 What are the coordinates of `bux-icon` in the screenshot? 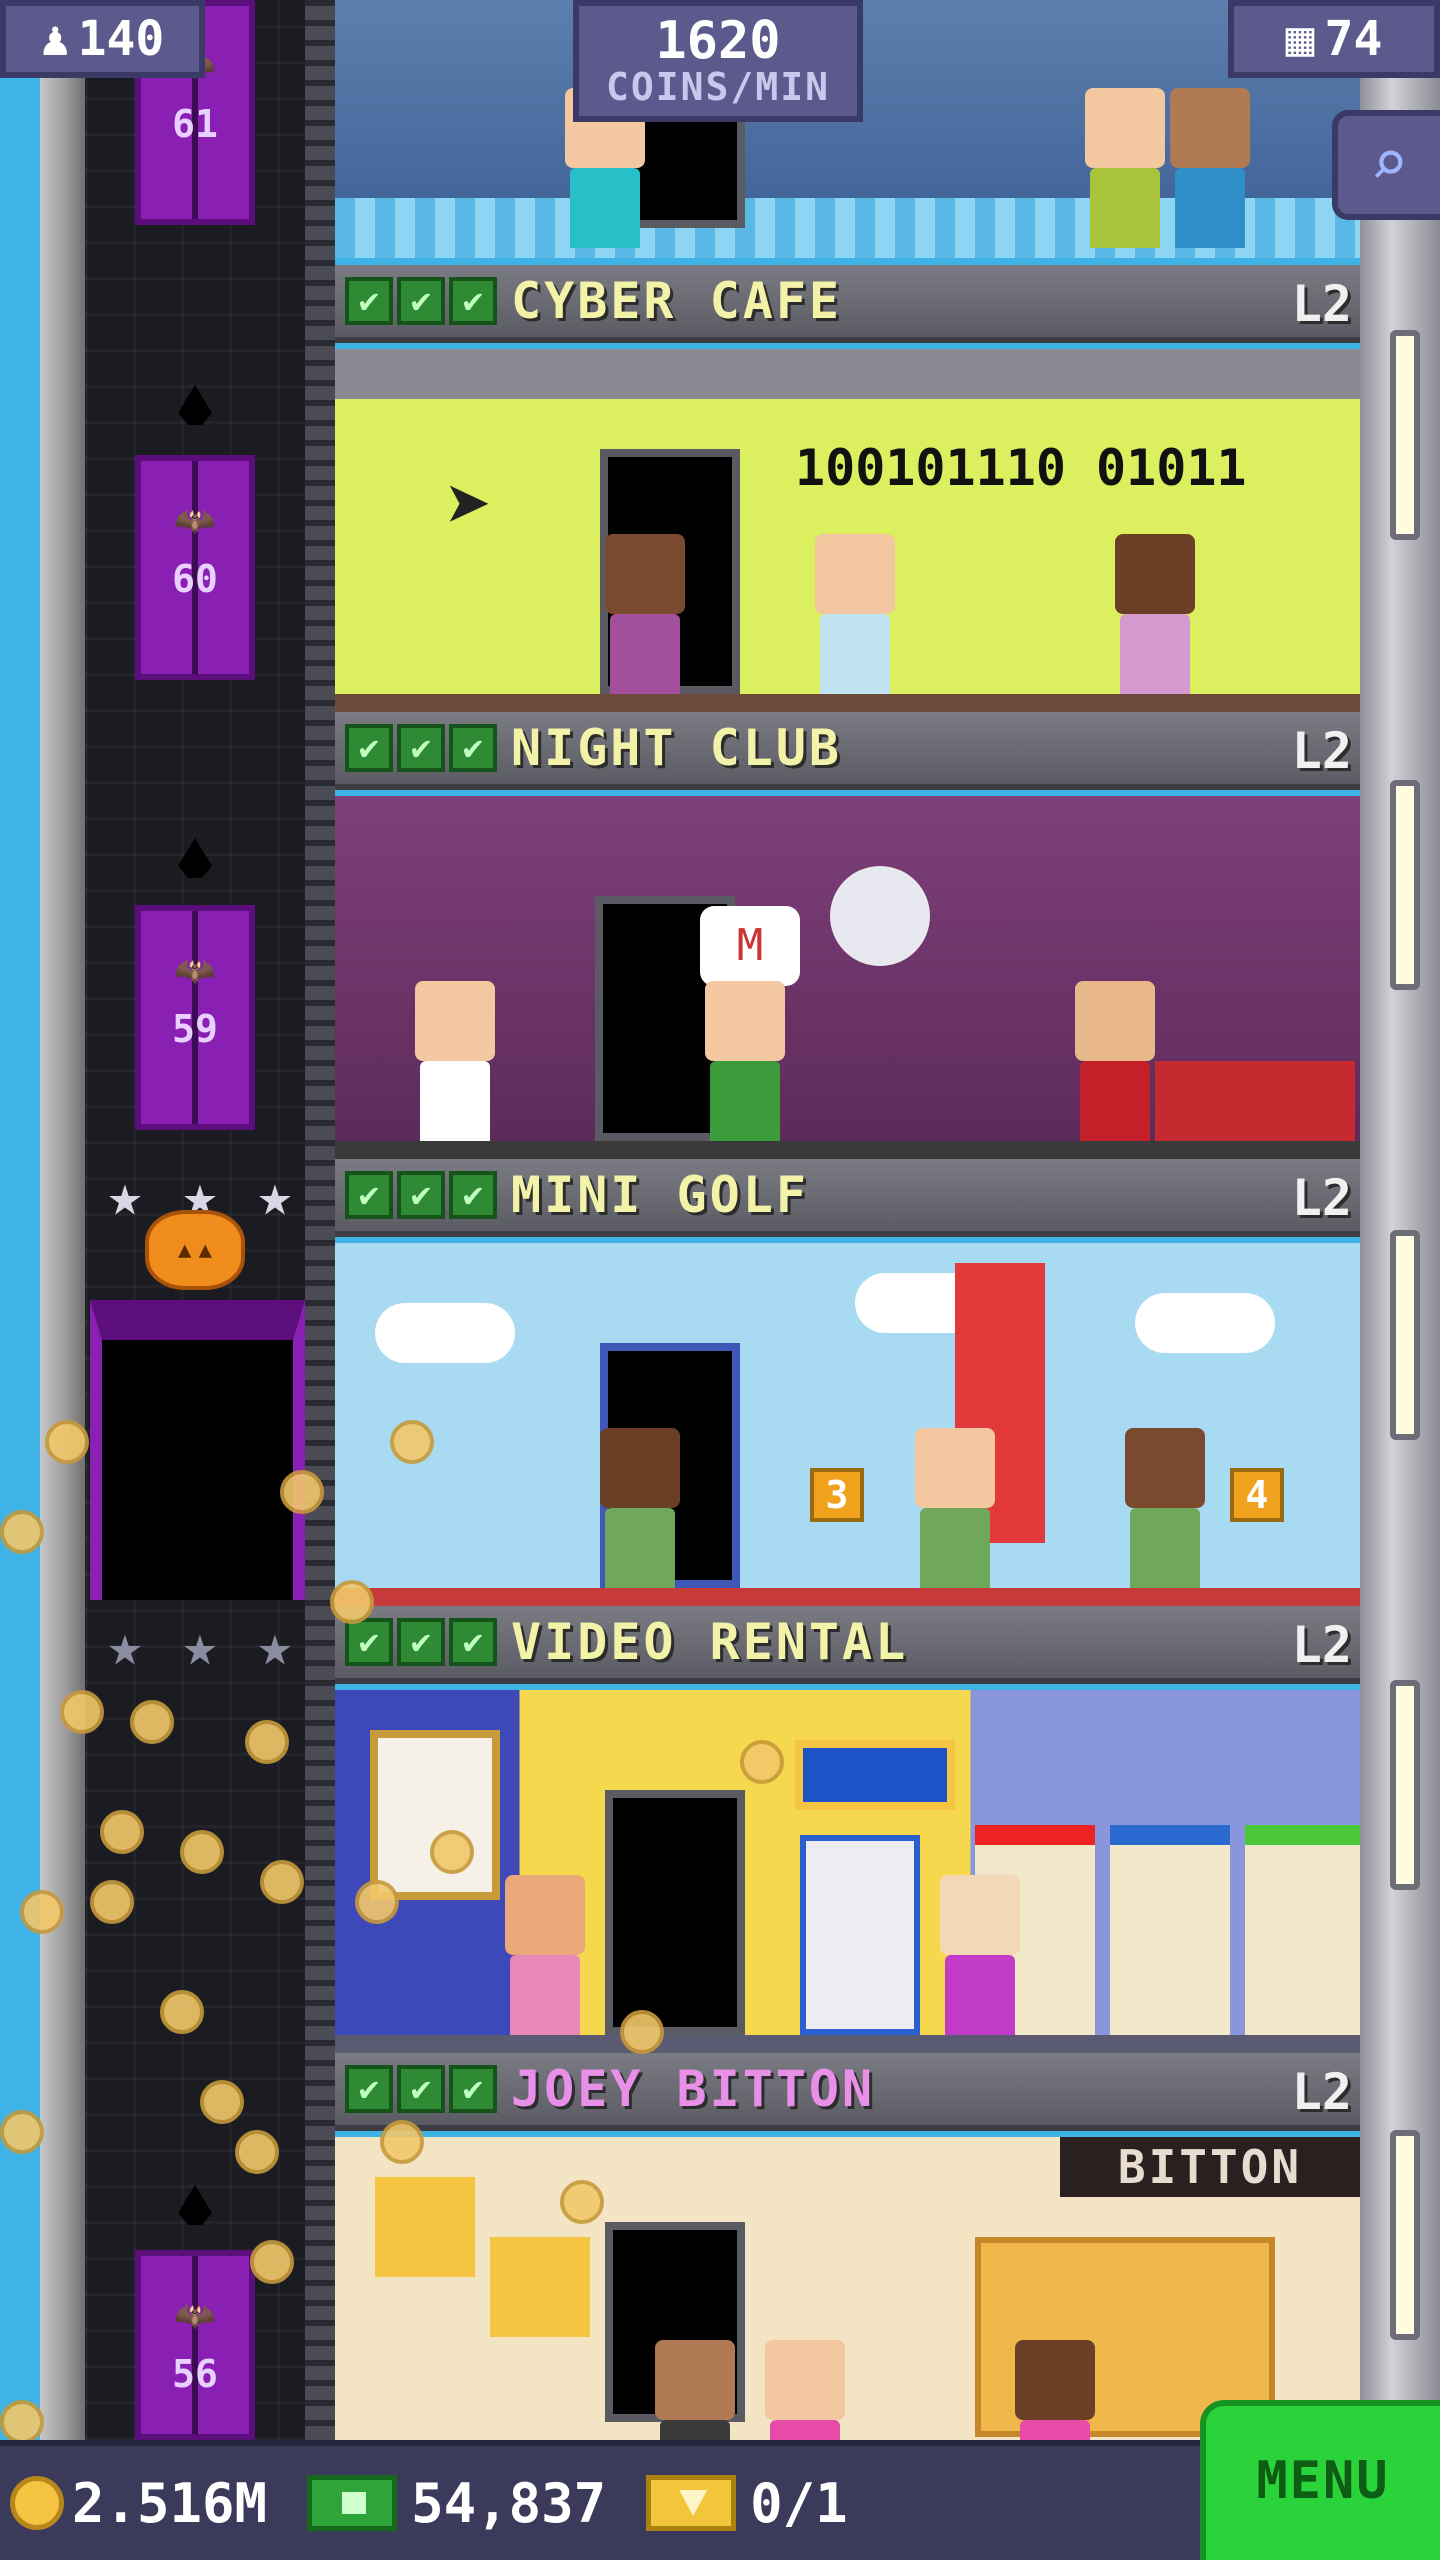 It's located at (352, 2503).